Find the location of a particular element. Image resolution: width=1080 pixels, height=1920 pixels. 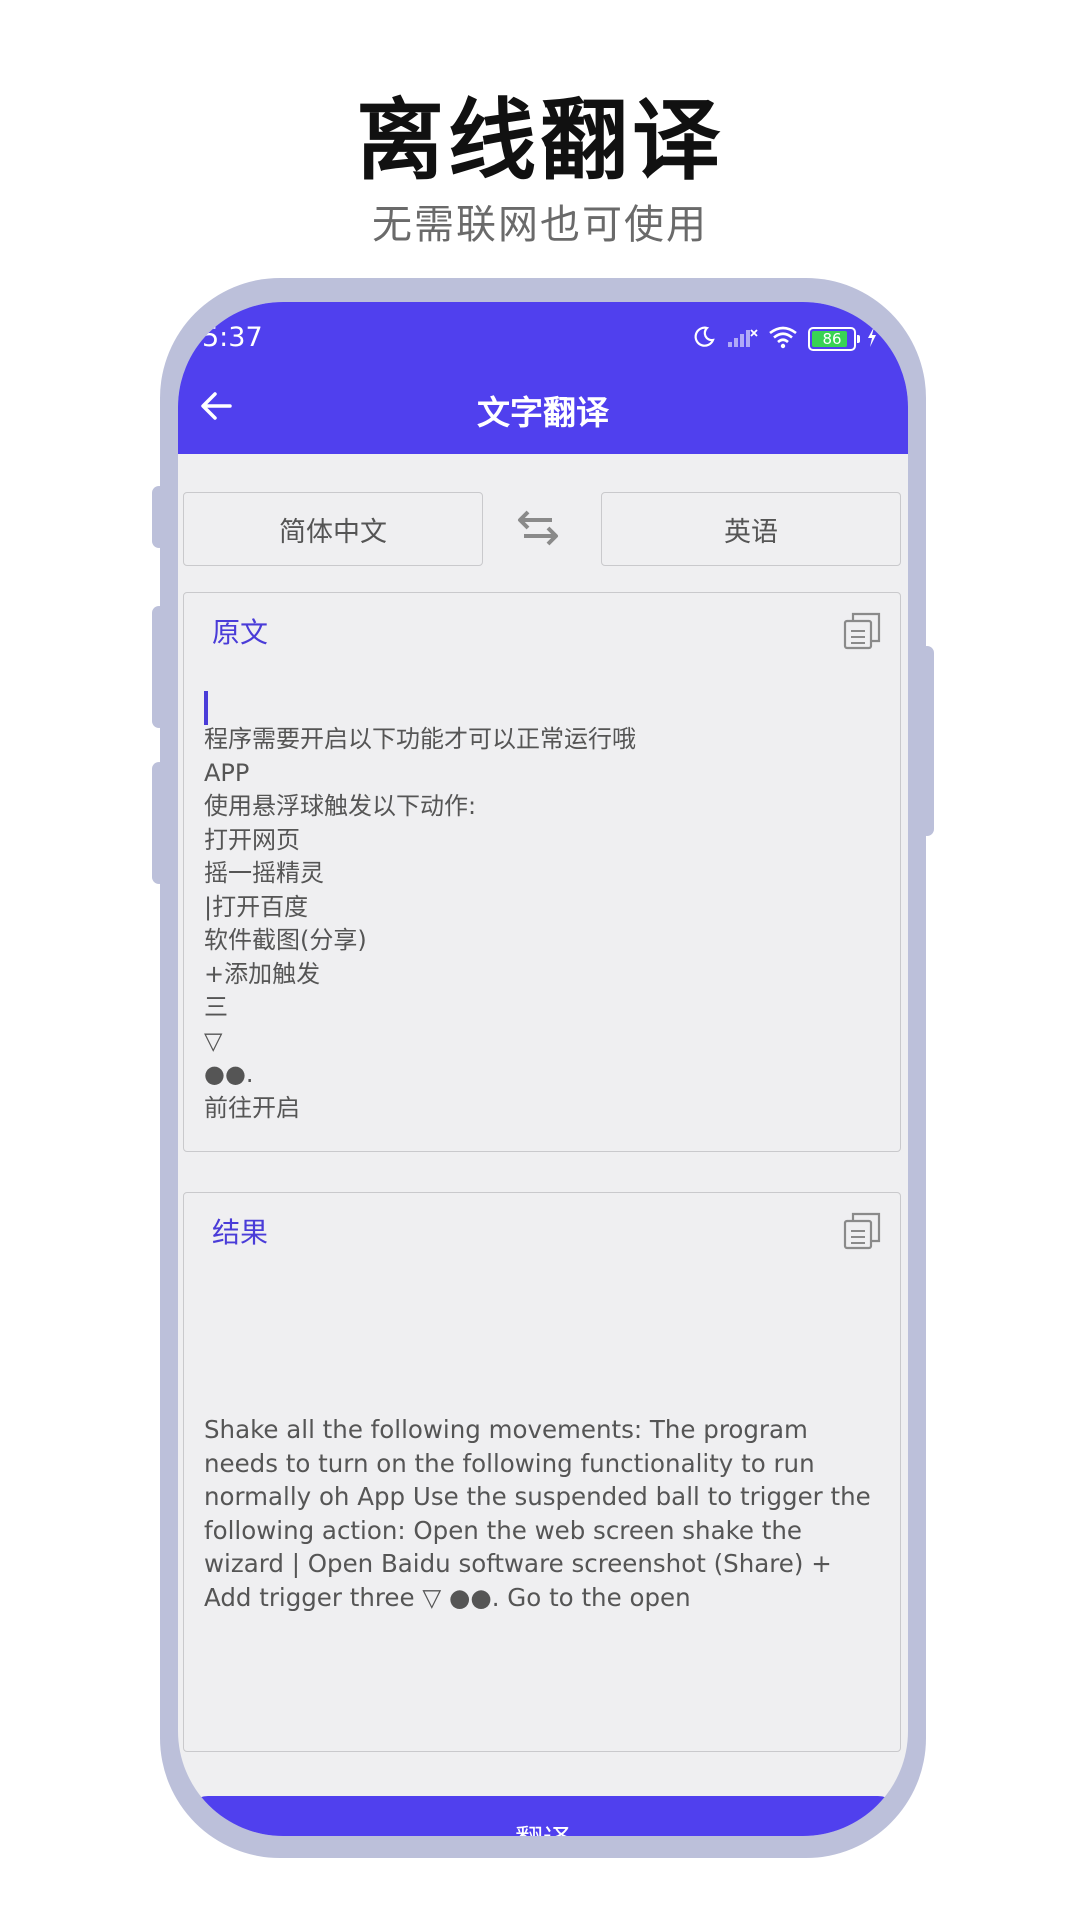

swap-languages-button is located at coordinates (538, 530).